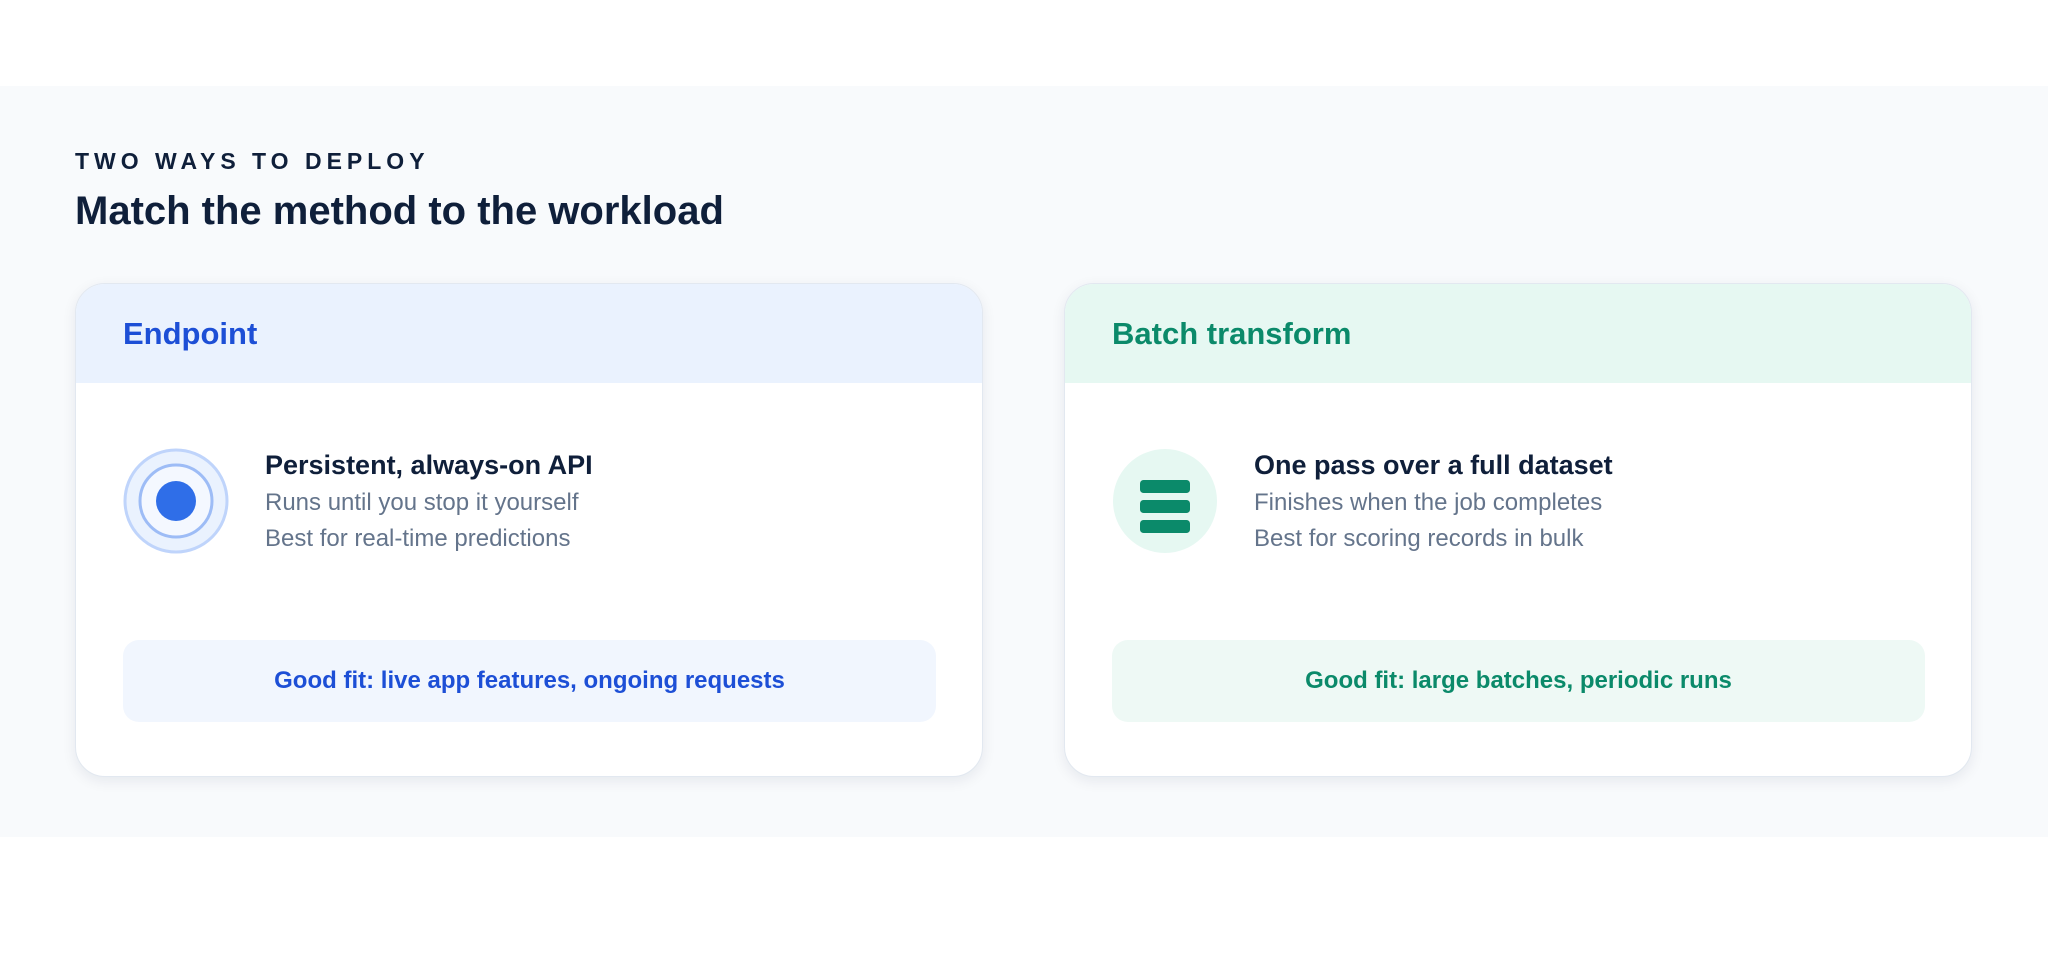  What do you see at coordinates (399, 211) in the screenshot?
I see `section-heading: Match the method to the workload` at bounding box center [399, 211].